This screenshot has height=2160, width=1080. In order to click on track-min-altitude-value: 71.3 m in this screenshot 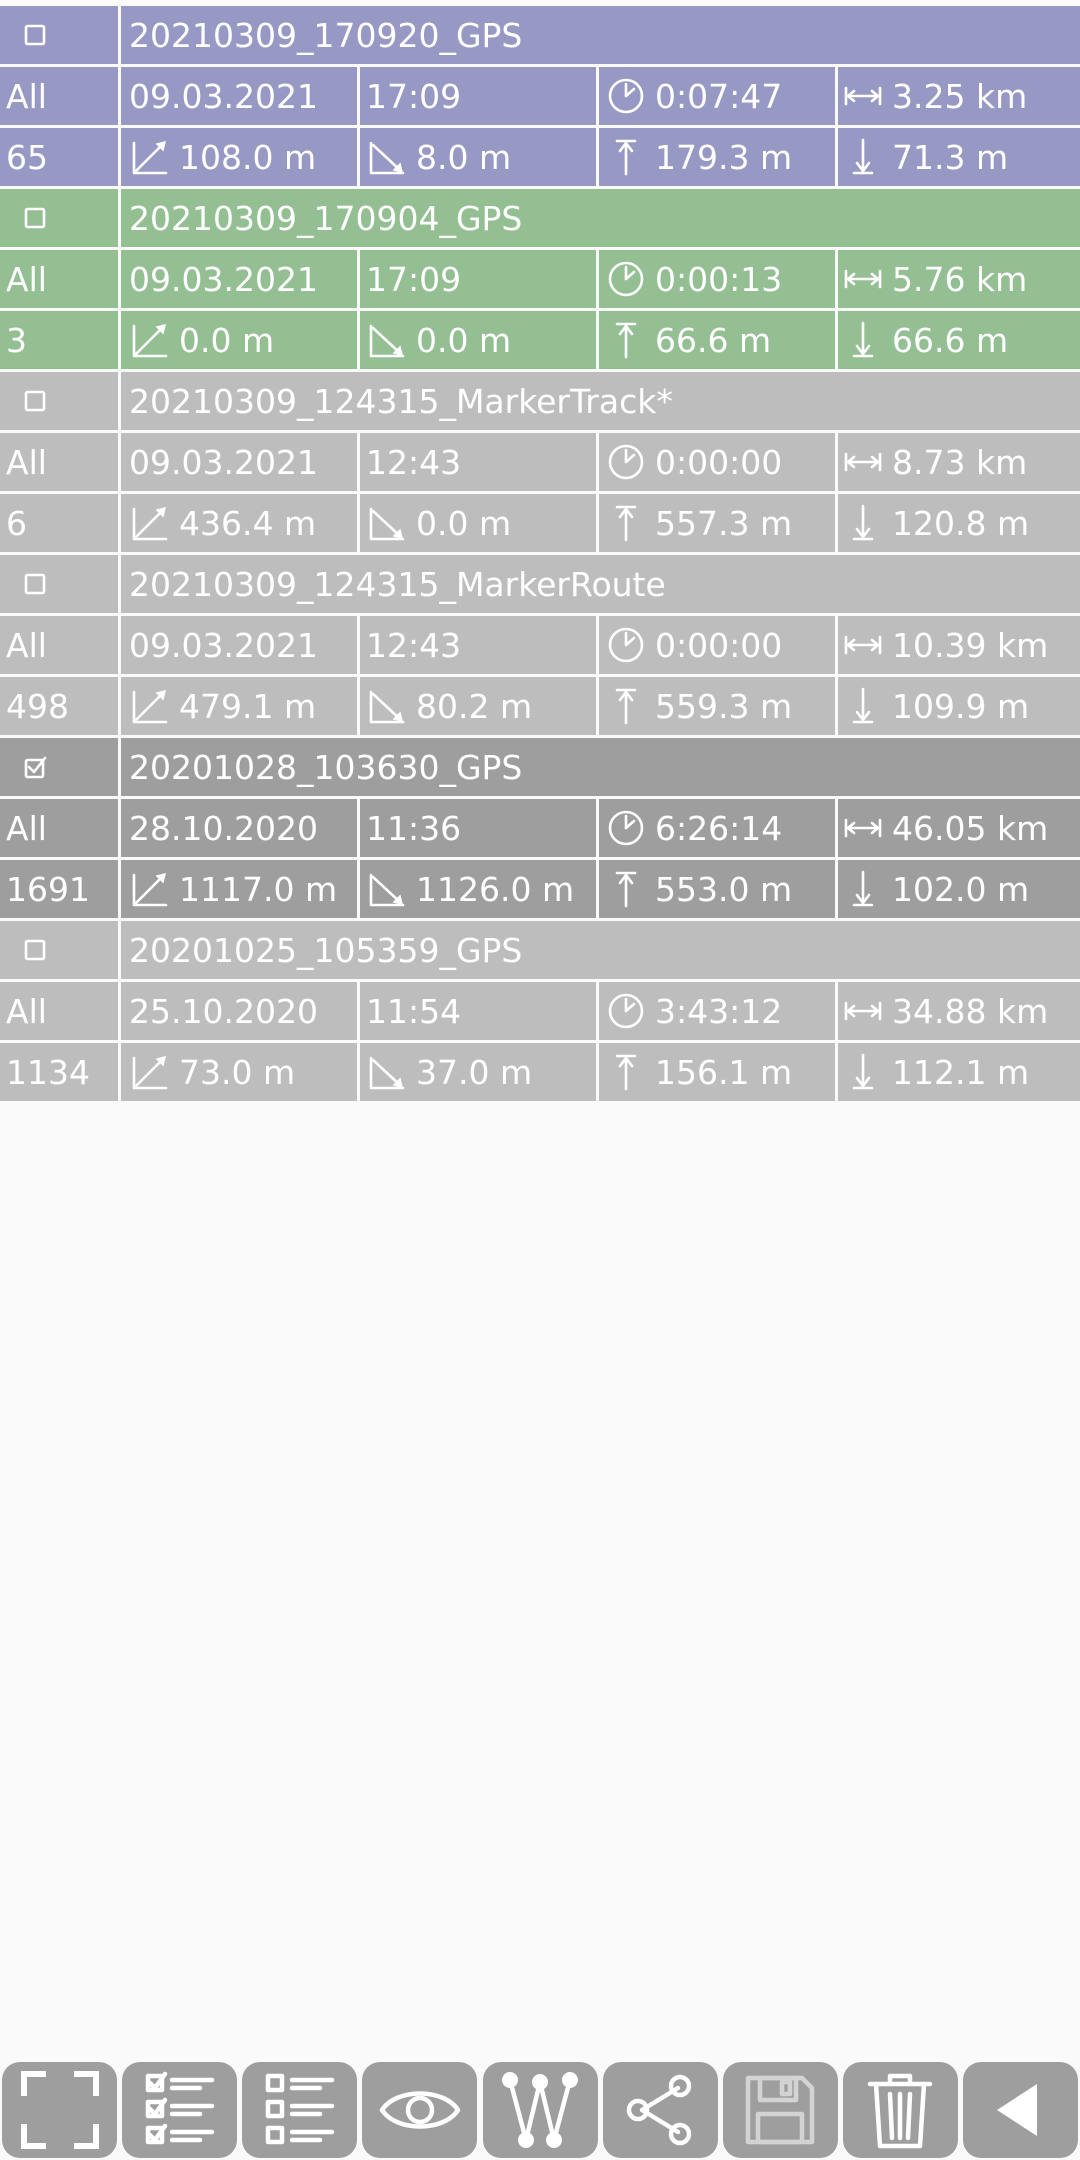, I will do `click(950, 157)`.